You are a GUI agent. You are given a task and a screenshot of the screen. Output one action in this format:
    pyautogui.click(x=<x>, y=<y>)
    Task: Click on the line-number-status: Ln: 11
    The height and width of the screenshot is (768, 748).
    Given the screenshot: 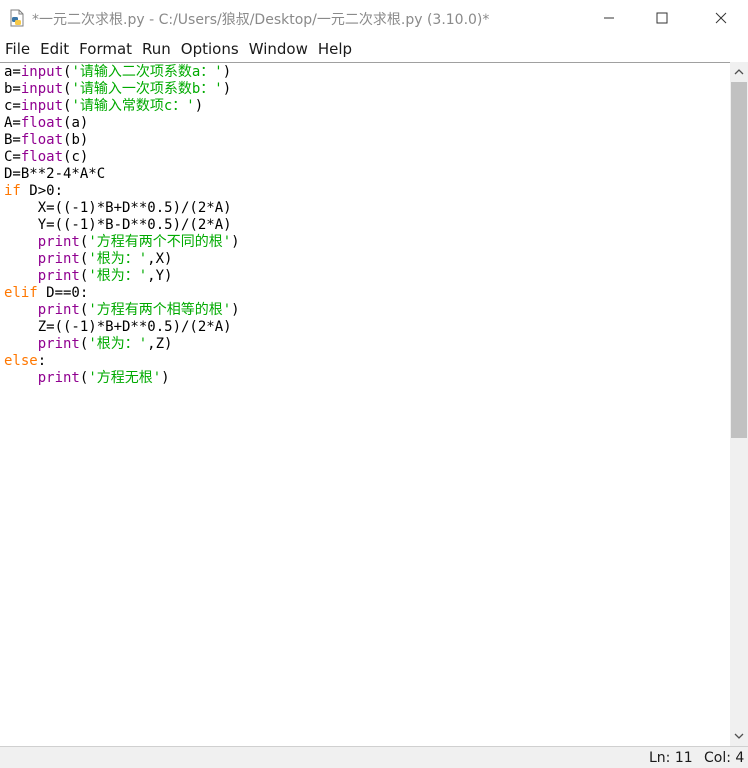 What is the action you would take?
    pyautogui.click(x=671, y=758)
    